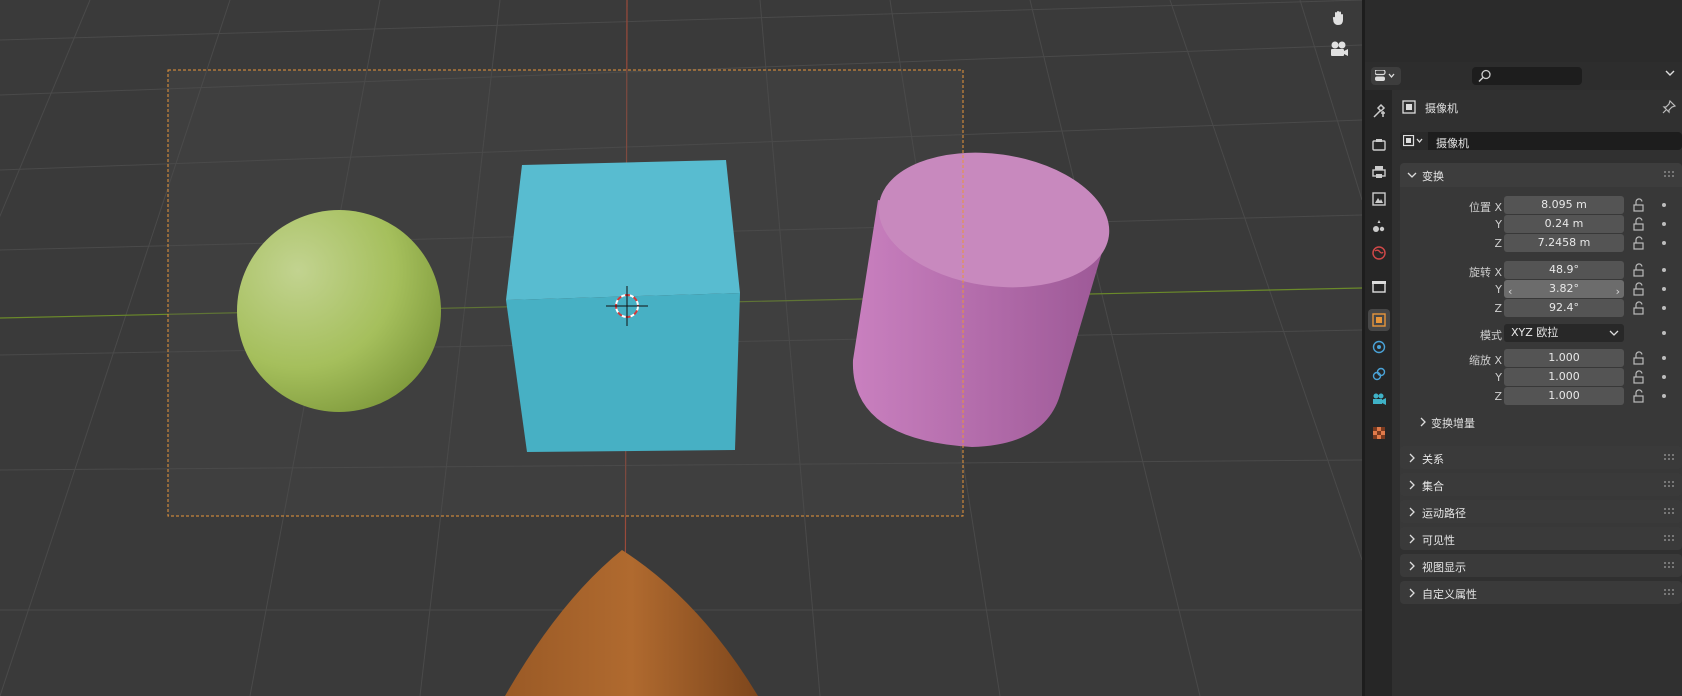 The width and height of the screenshot is (1682, 696). I want to click on rotation-y-field: ‹ 3.82° ›, so click(1564, 289).